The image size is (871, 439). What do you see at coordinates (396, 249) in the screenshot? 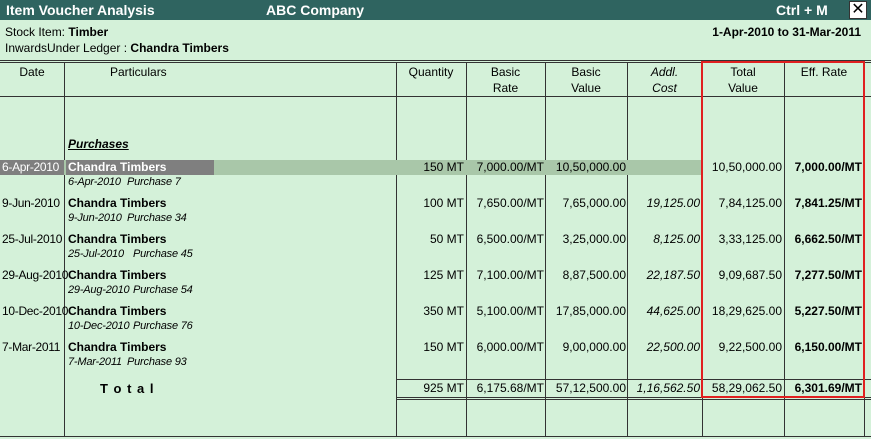
I see `col-divider-particulars` at bounding box center [396, 249].